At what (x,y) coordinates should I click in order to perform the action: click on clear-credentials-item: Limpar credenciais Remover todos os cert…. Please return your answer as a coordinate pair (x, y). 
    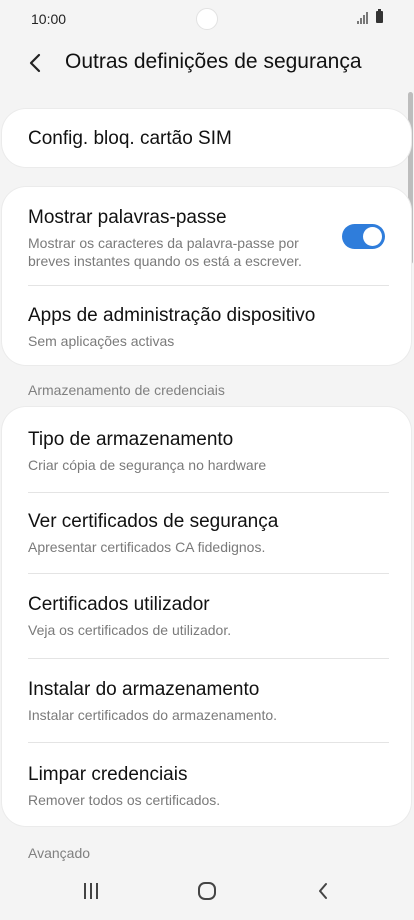
    Looking at the image, I should click on (204, 786).